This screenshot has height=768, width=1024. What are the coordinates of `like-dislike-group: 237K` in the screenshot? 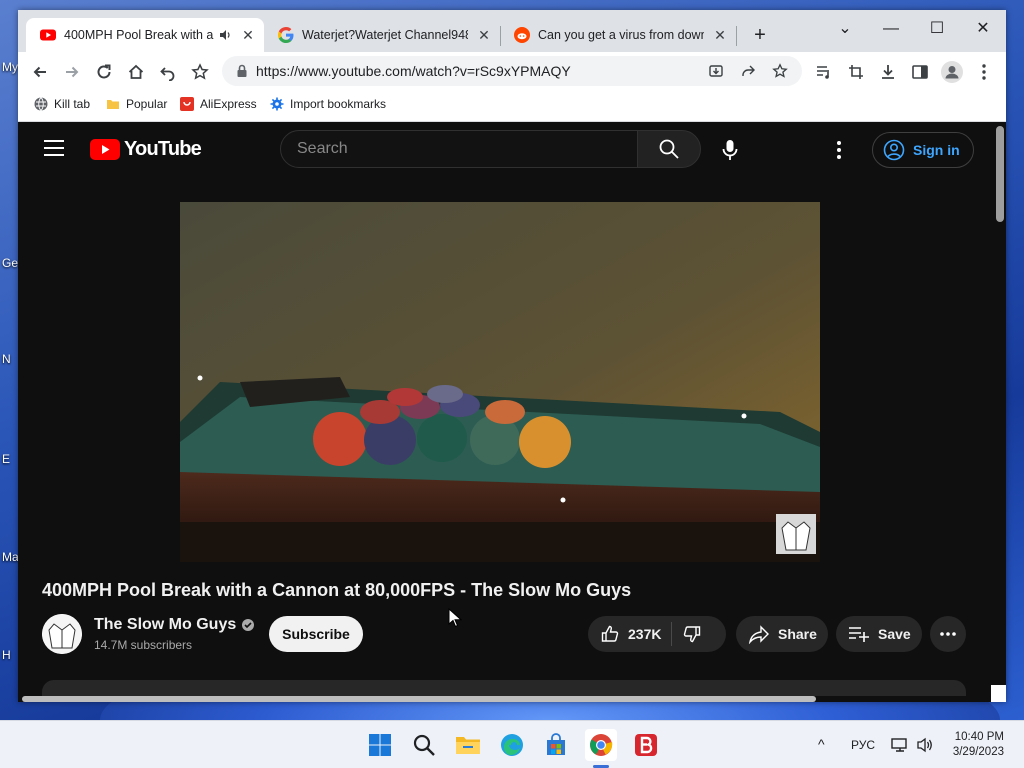 It's located at (657, 634).